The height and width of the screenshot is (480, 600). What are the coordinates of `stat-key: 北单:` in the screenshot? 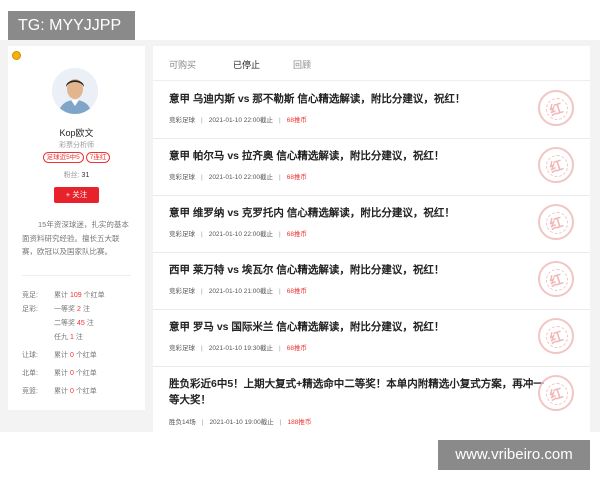 It's located at (30, 373).